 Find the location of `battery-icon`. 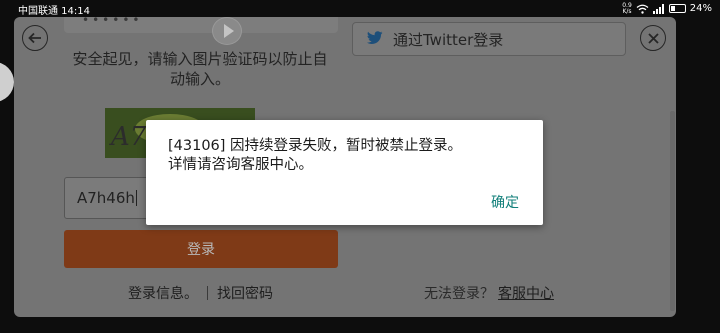

battery-icon is located at coordinates (677, 8).